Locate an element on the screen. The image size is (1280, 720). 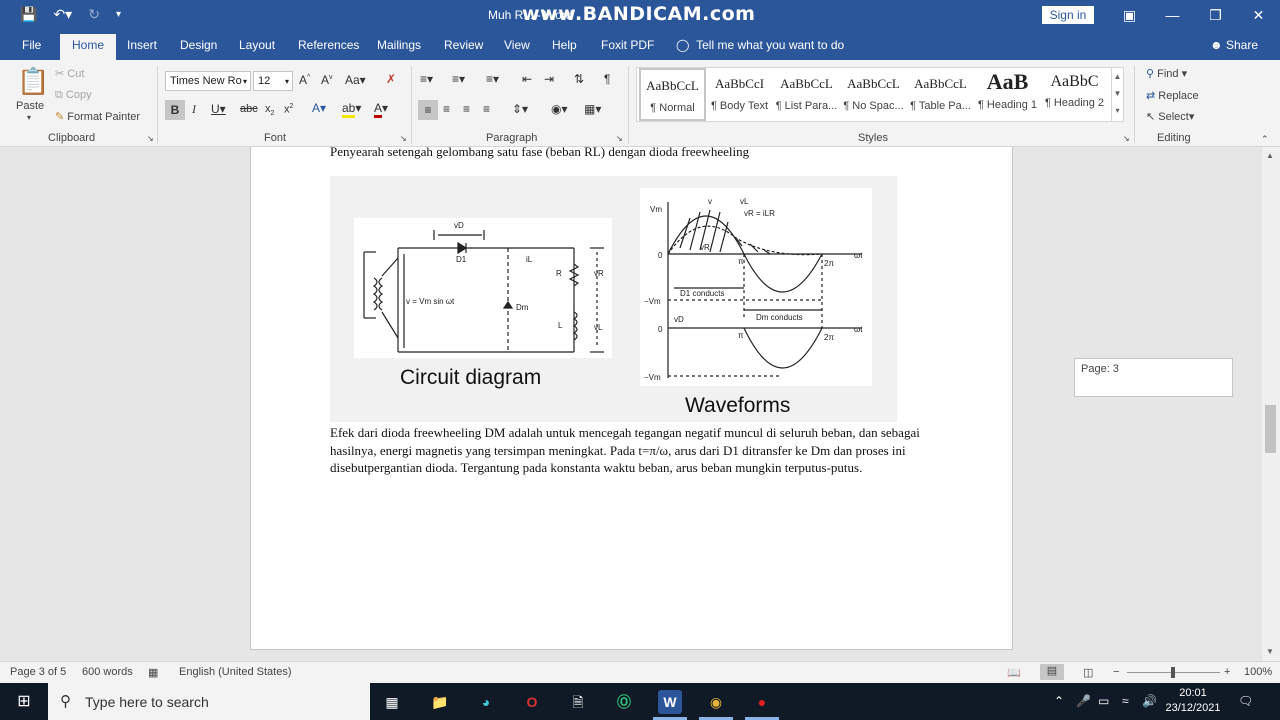
restore-button: ❐ is located at coordinates (1215, 15).